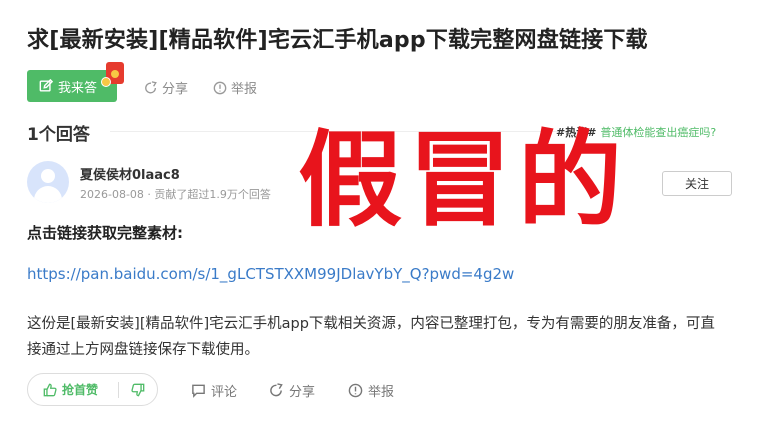  Describe the element at coordinates (463, 180) in the screenshot. I see `fake-warning-stamp: 假冒的` at that location.